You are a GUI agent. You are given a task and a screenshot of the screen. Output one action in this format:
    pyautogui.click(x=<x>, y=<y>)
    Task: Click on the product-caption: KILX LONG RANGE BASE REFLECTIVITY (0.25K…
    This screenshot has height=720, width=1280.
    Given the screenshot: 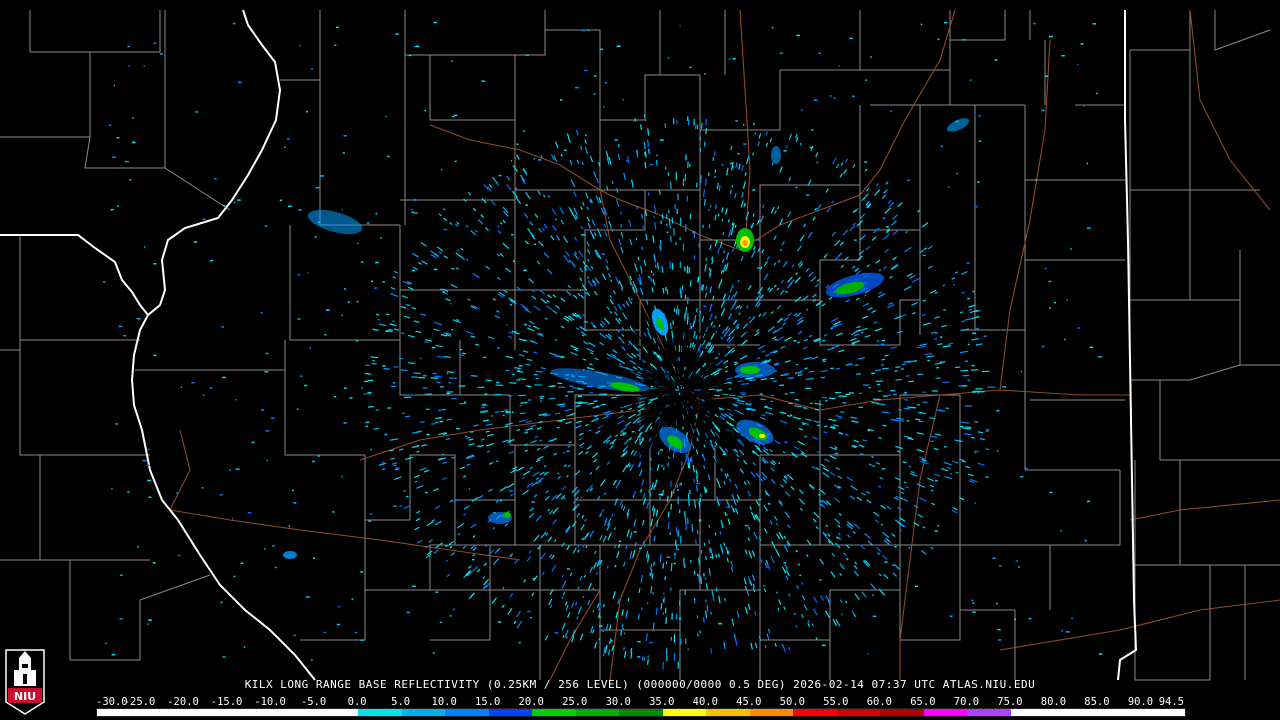 What is the action you would take?
    pyautogui.click(x=640, y=684)
    